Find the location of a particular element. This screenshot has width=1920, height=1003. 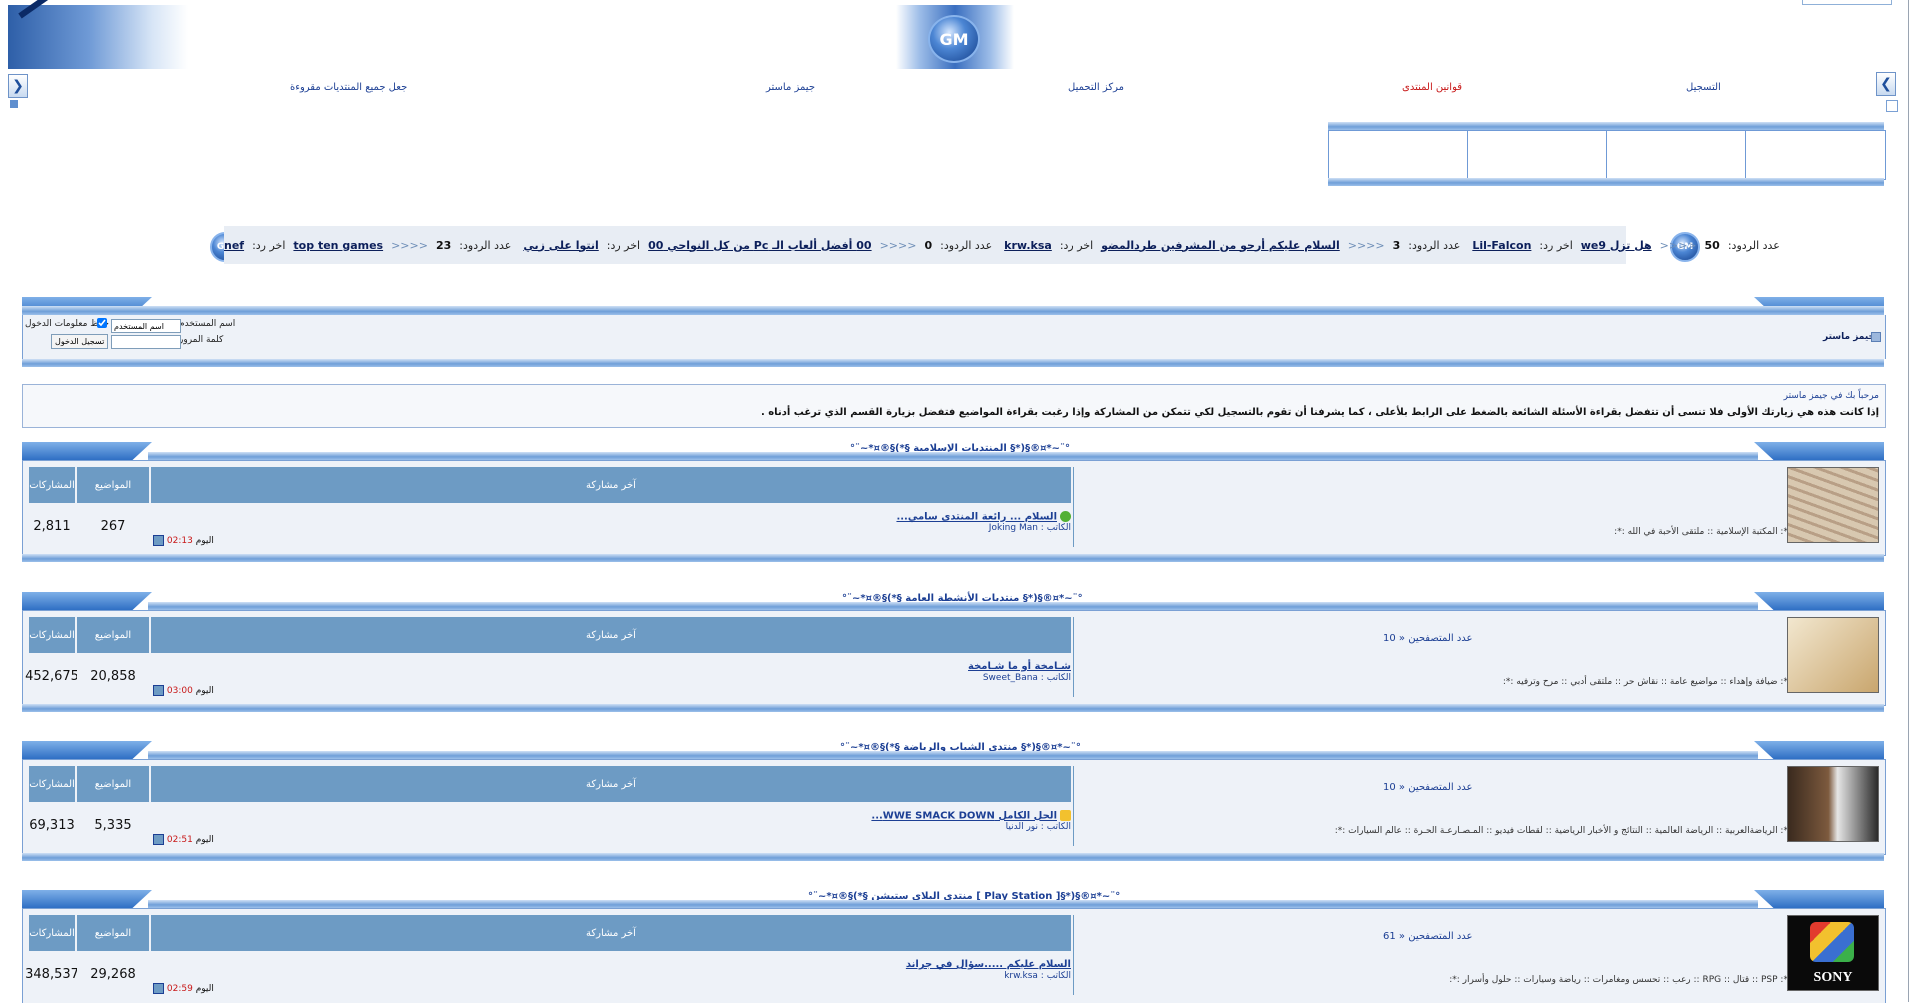

forum-thumbnail-quran is located at coordinates (1833, 505).